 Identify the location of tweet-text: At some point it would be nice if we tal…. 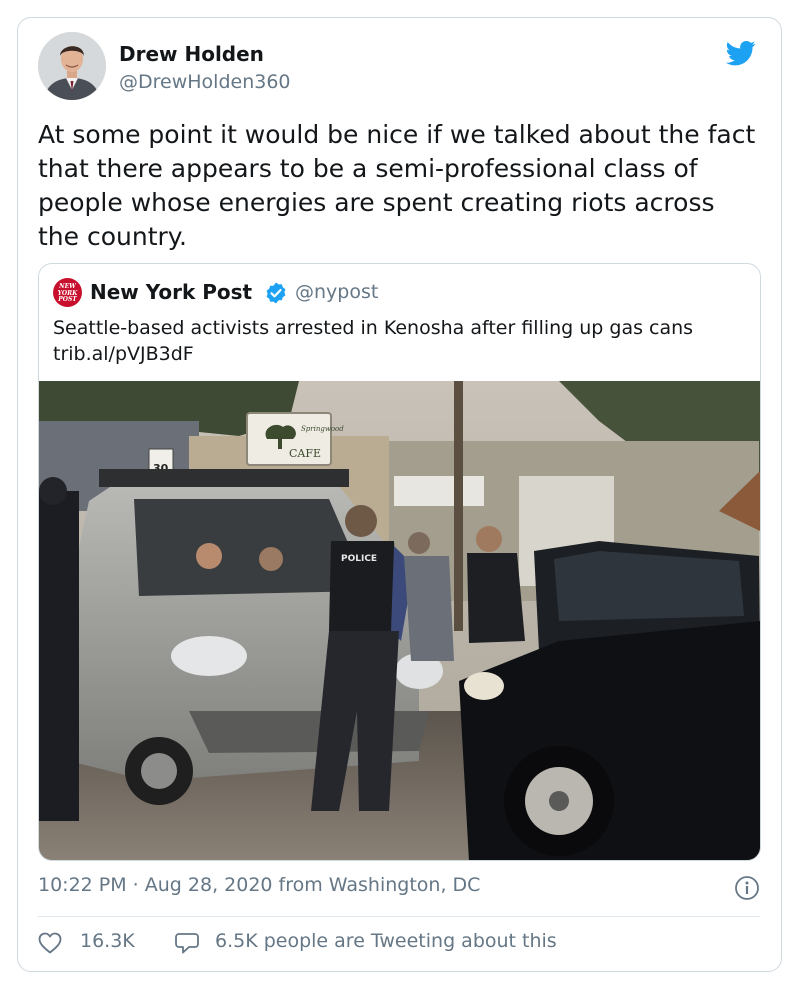
(397, 185).